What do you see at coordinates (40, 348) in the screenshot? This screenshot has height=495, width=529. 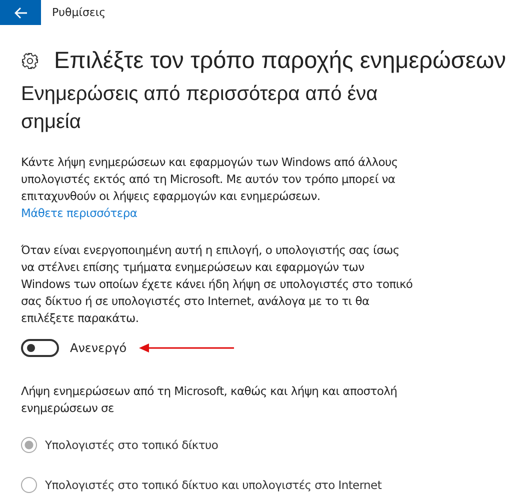 I see `toggle-switch` at bounding box center [40, 348].